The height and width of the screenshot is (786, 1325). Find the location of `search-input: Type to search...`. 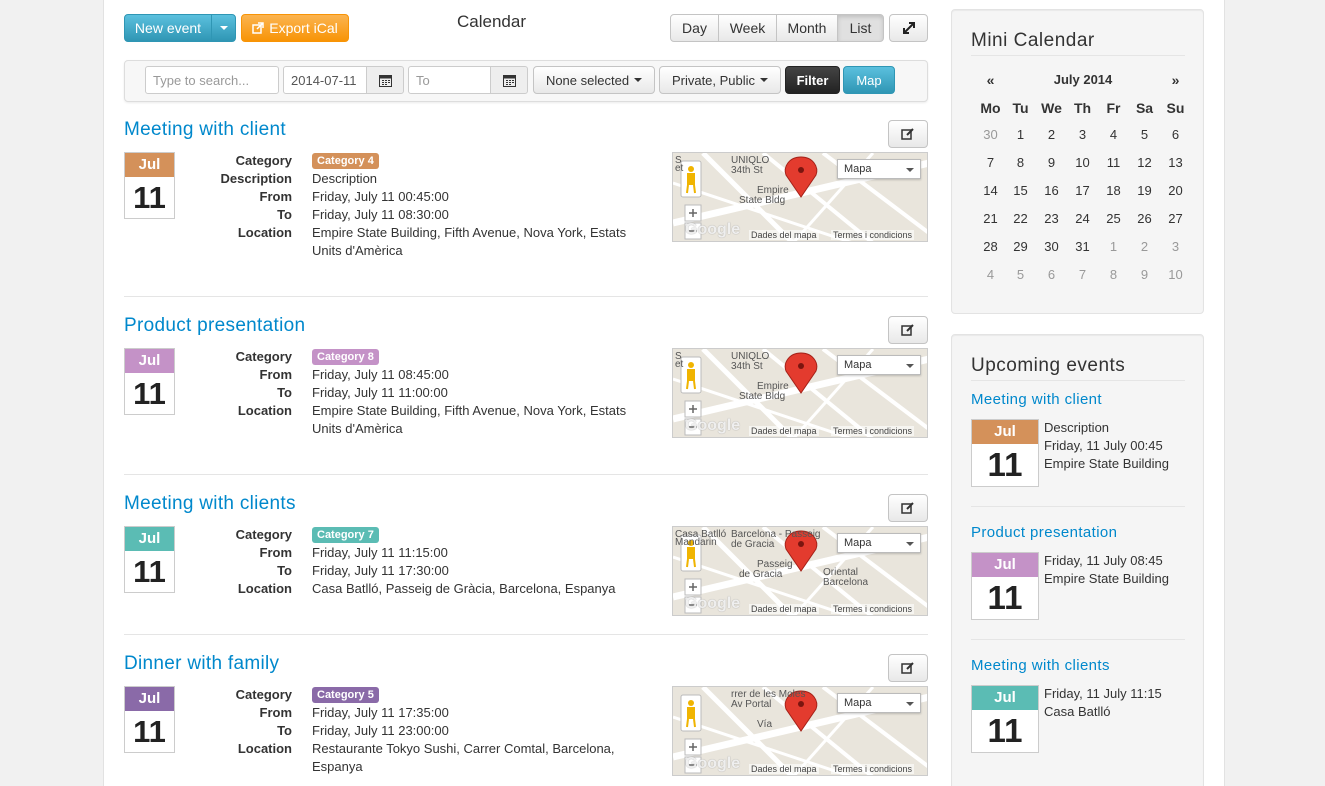

search-input: Type to search... is located at coordinates (212, 80).